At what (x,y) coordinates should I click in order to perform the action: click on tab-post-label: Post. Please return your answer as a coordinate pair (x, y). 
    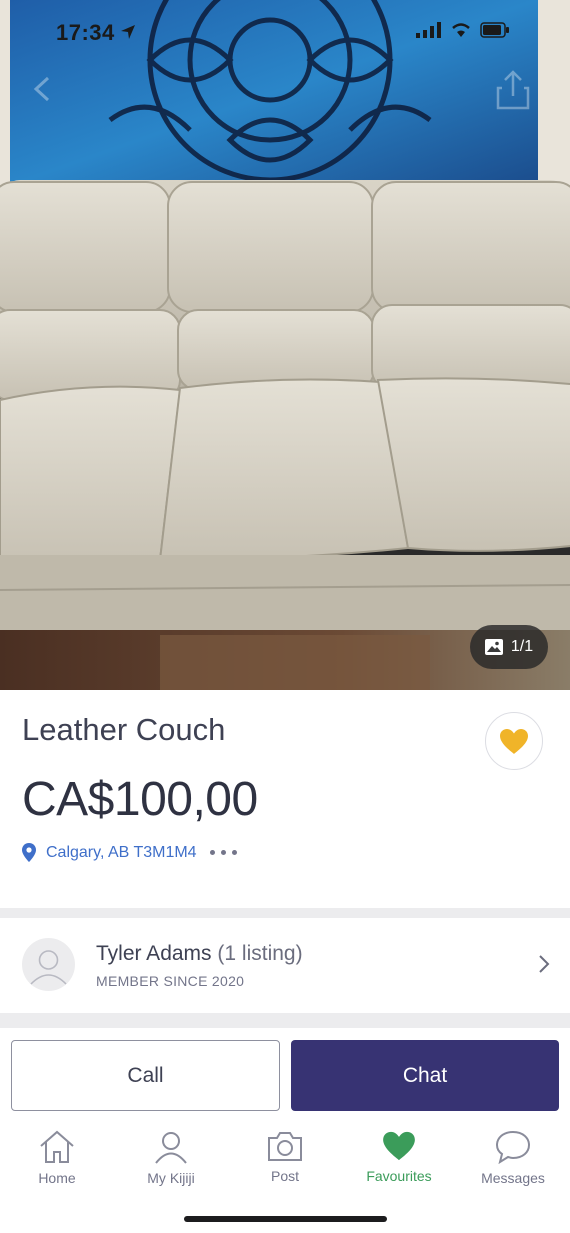
    Looking at the image, I should click on (284, 1176).